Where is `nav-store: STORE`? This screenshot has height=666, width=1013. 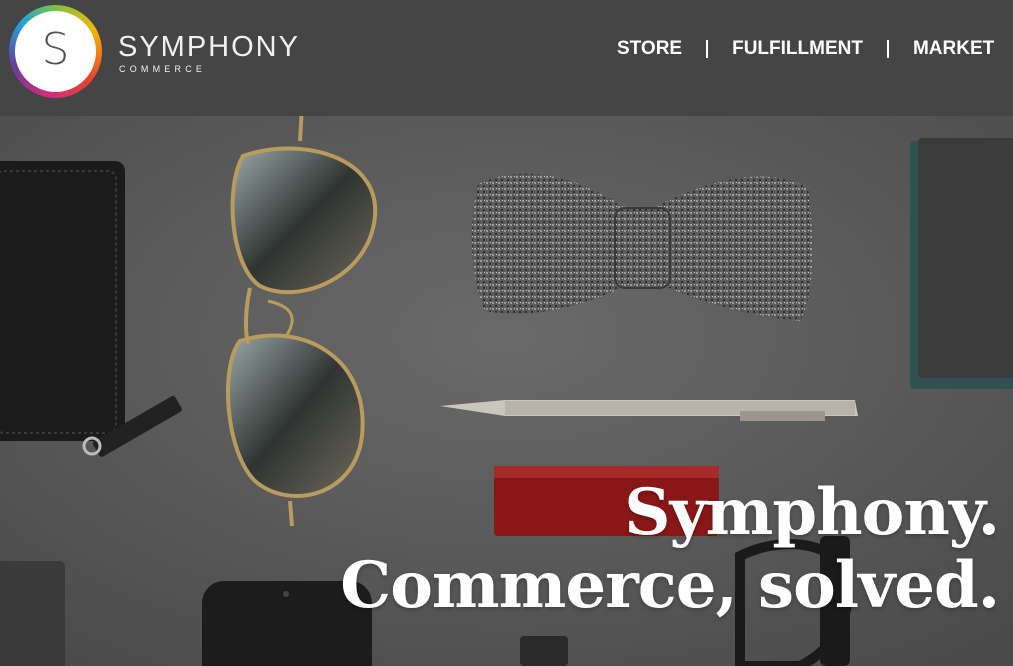
nav-store: STORE is located at coordinates (649, 49).